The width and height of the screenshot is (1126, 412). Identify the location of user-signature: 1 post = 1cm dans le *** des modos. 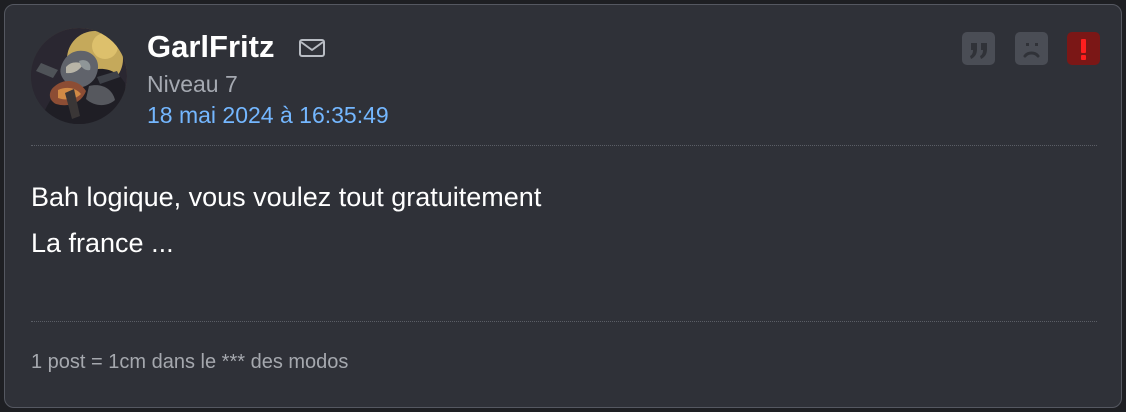
(190, 362).